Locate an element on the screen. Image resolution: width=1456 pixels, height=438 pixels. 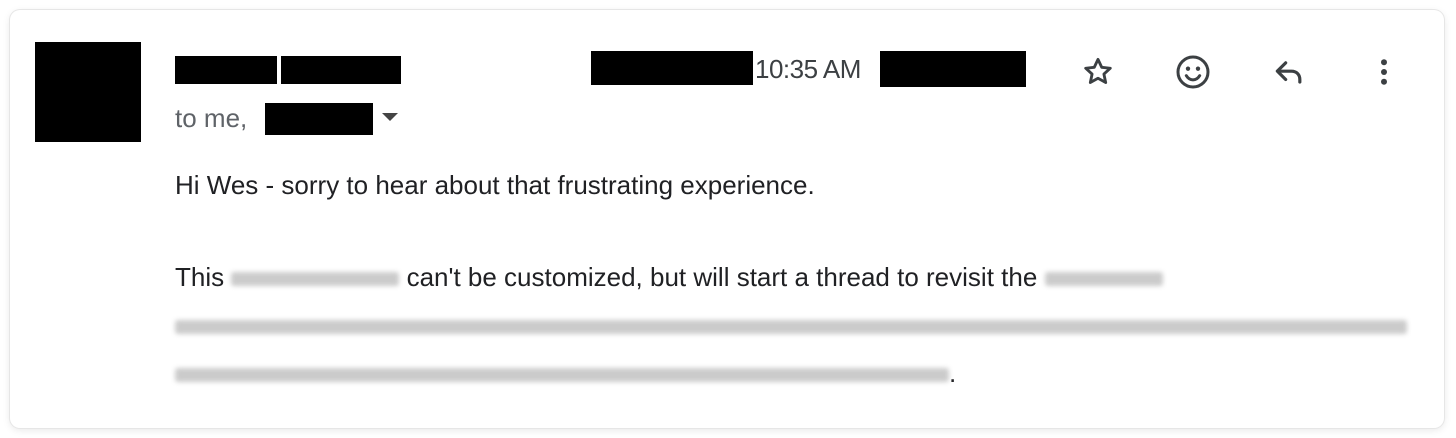
more-vert-icon is located at coordinates (1384, 72).